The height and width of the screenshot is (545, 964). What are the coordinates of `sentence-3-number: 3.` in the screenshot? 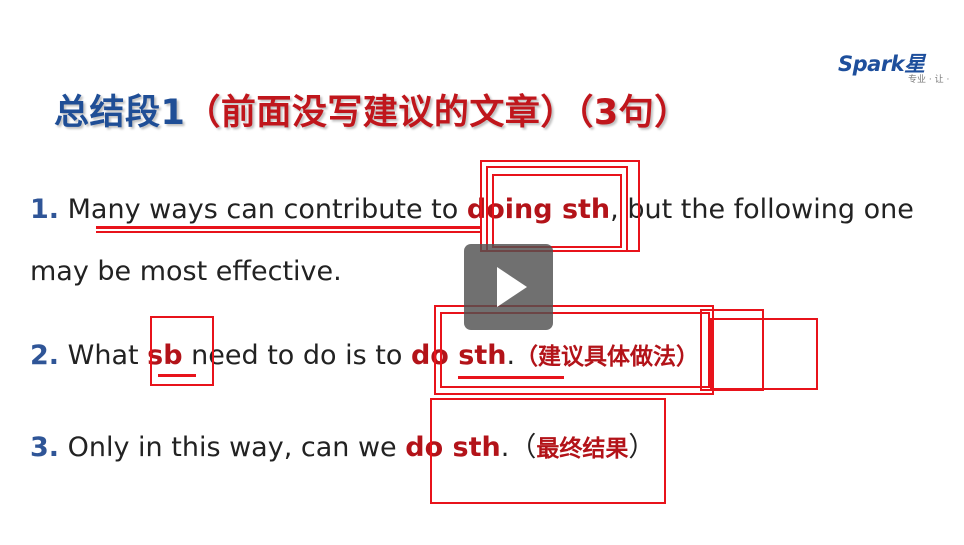 It's located at (45, 447).